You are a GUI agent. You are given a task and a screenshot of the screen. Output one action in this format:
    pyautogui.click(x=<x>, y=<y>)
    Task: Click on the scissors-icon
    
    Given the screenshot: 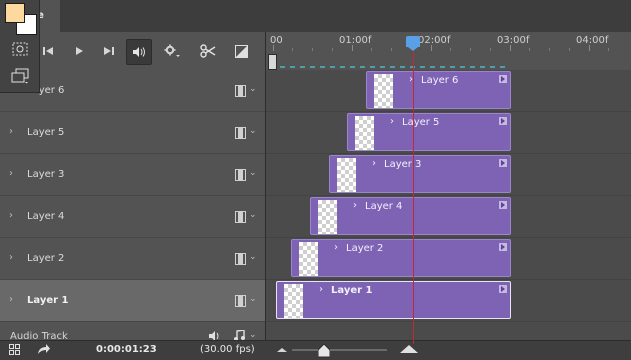 What is the action you would take?
    pyautogui.click(x=208, y=51)
    